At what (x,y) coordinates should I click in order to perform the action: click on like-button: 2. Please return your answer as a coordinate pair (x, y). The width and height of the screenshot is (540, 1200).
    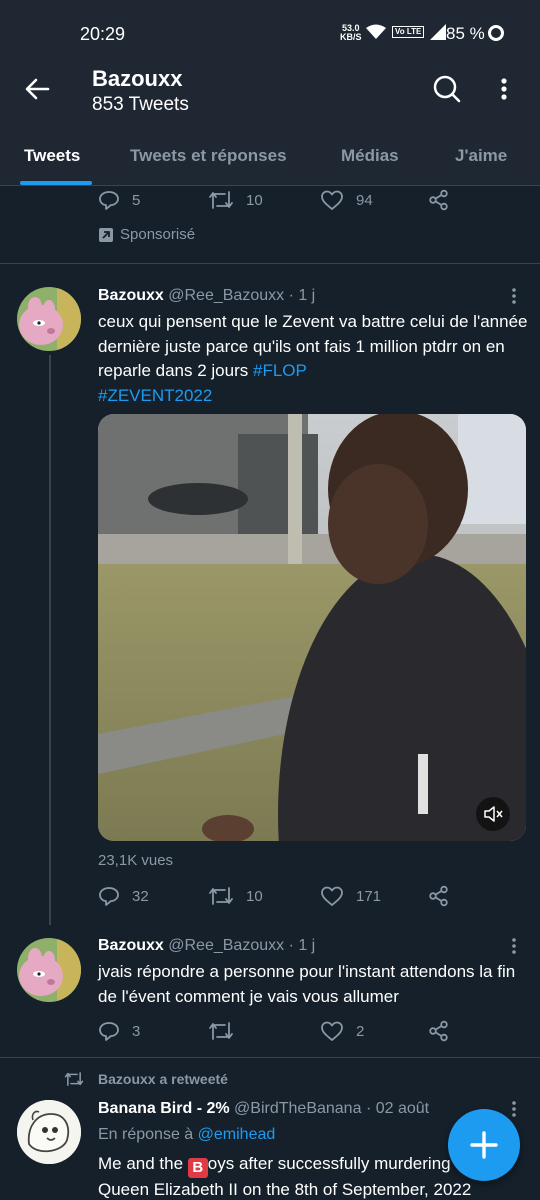
    Looking at the image, I should click on (342, 1031).